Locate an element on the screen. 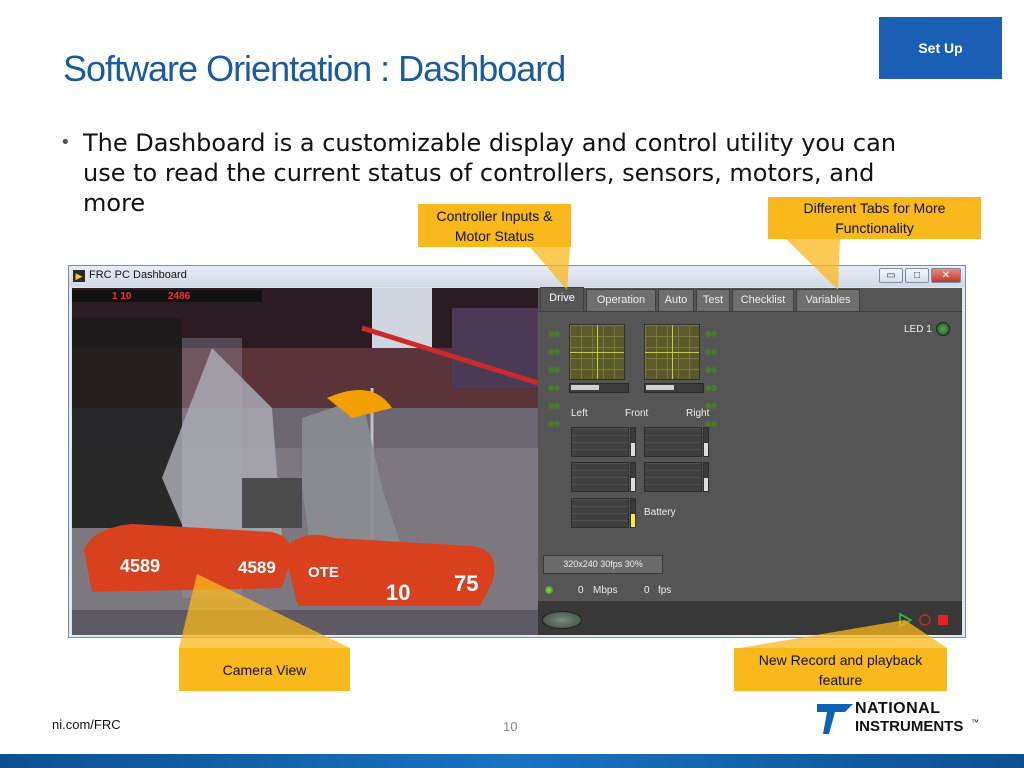 The image size is (1024, 768). maximize-button: □ is located at coordinates (917, 275).